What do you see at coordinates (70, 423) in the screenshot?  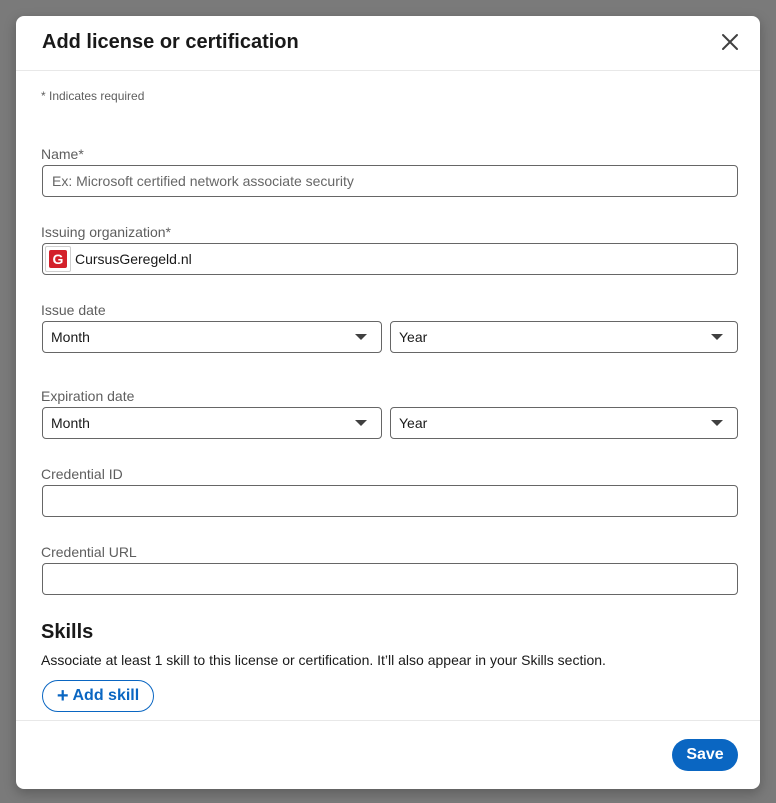 I see `expiration-month-value: Month` at bounding box center [70, 423].